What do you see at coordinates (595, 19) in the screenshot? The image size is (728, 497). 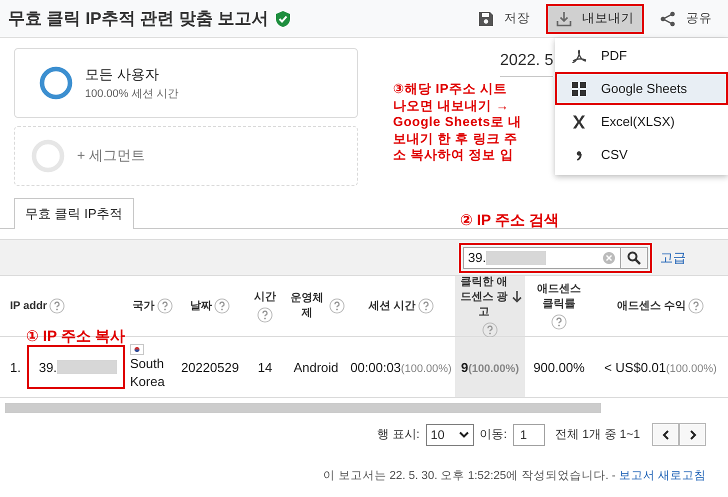 I see `export-button: 내보내기` at bounding box center [595, 19].